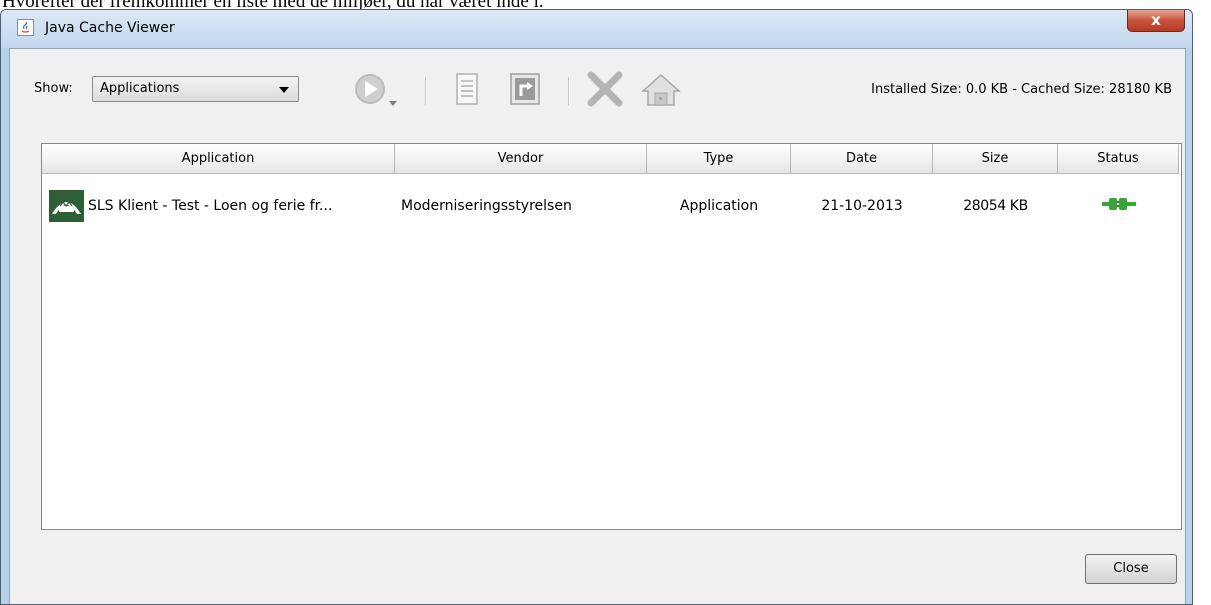  I want to click on show-jnlp-button, so click(467, 93).